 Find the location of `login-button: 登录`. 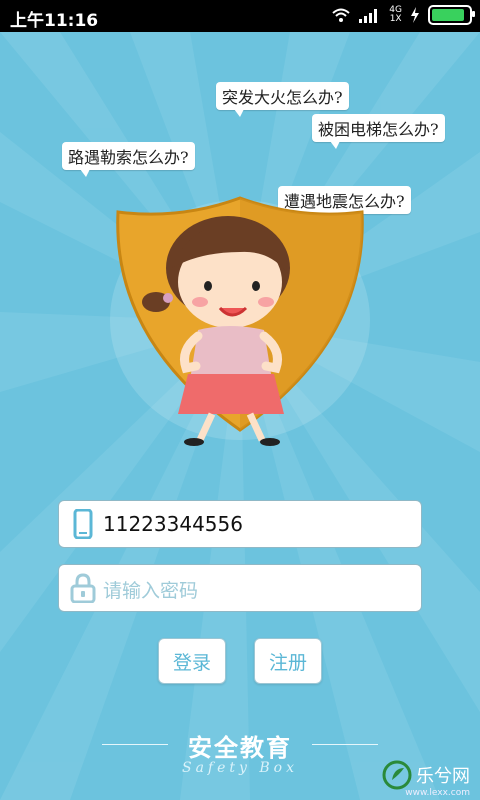

login-button: 登录 is located at coordinates (192, 661).